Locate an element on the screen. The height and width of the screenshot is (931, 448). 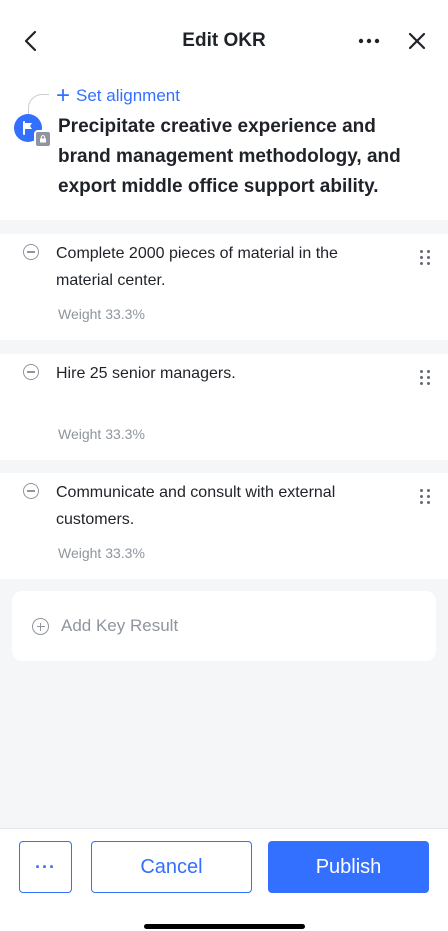
footer-bar: ··· Cancel Publish is located at coordinates (224, 879).